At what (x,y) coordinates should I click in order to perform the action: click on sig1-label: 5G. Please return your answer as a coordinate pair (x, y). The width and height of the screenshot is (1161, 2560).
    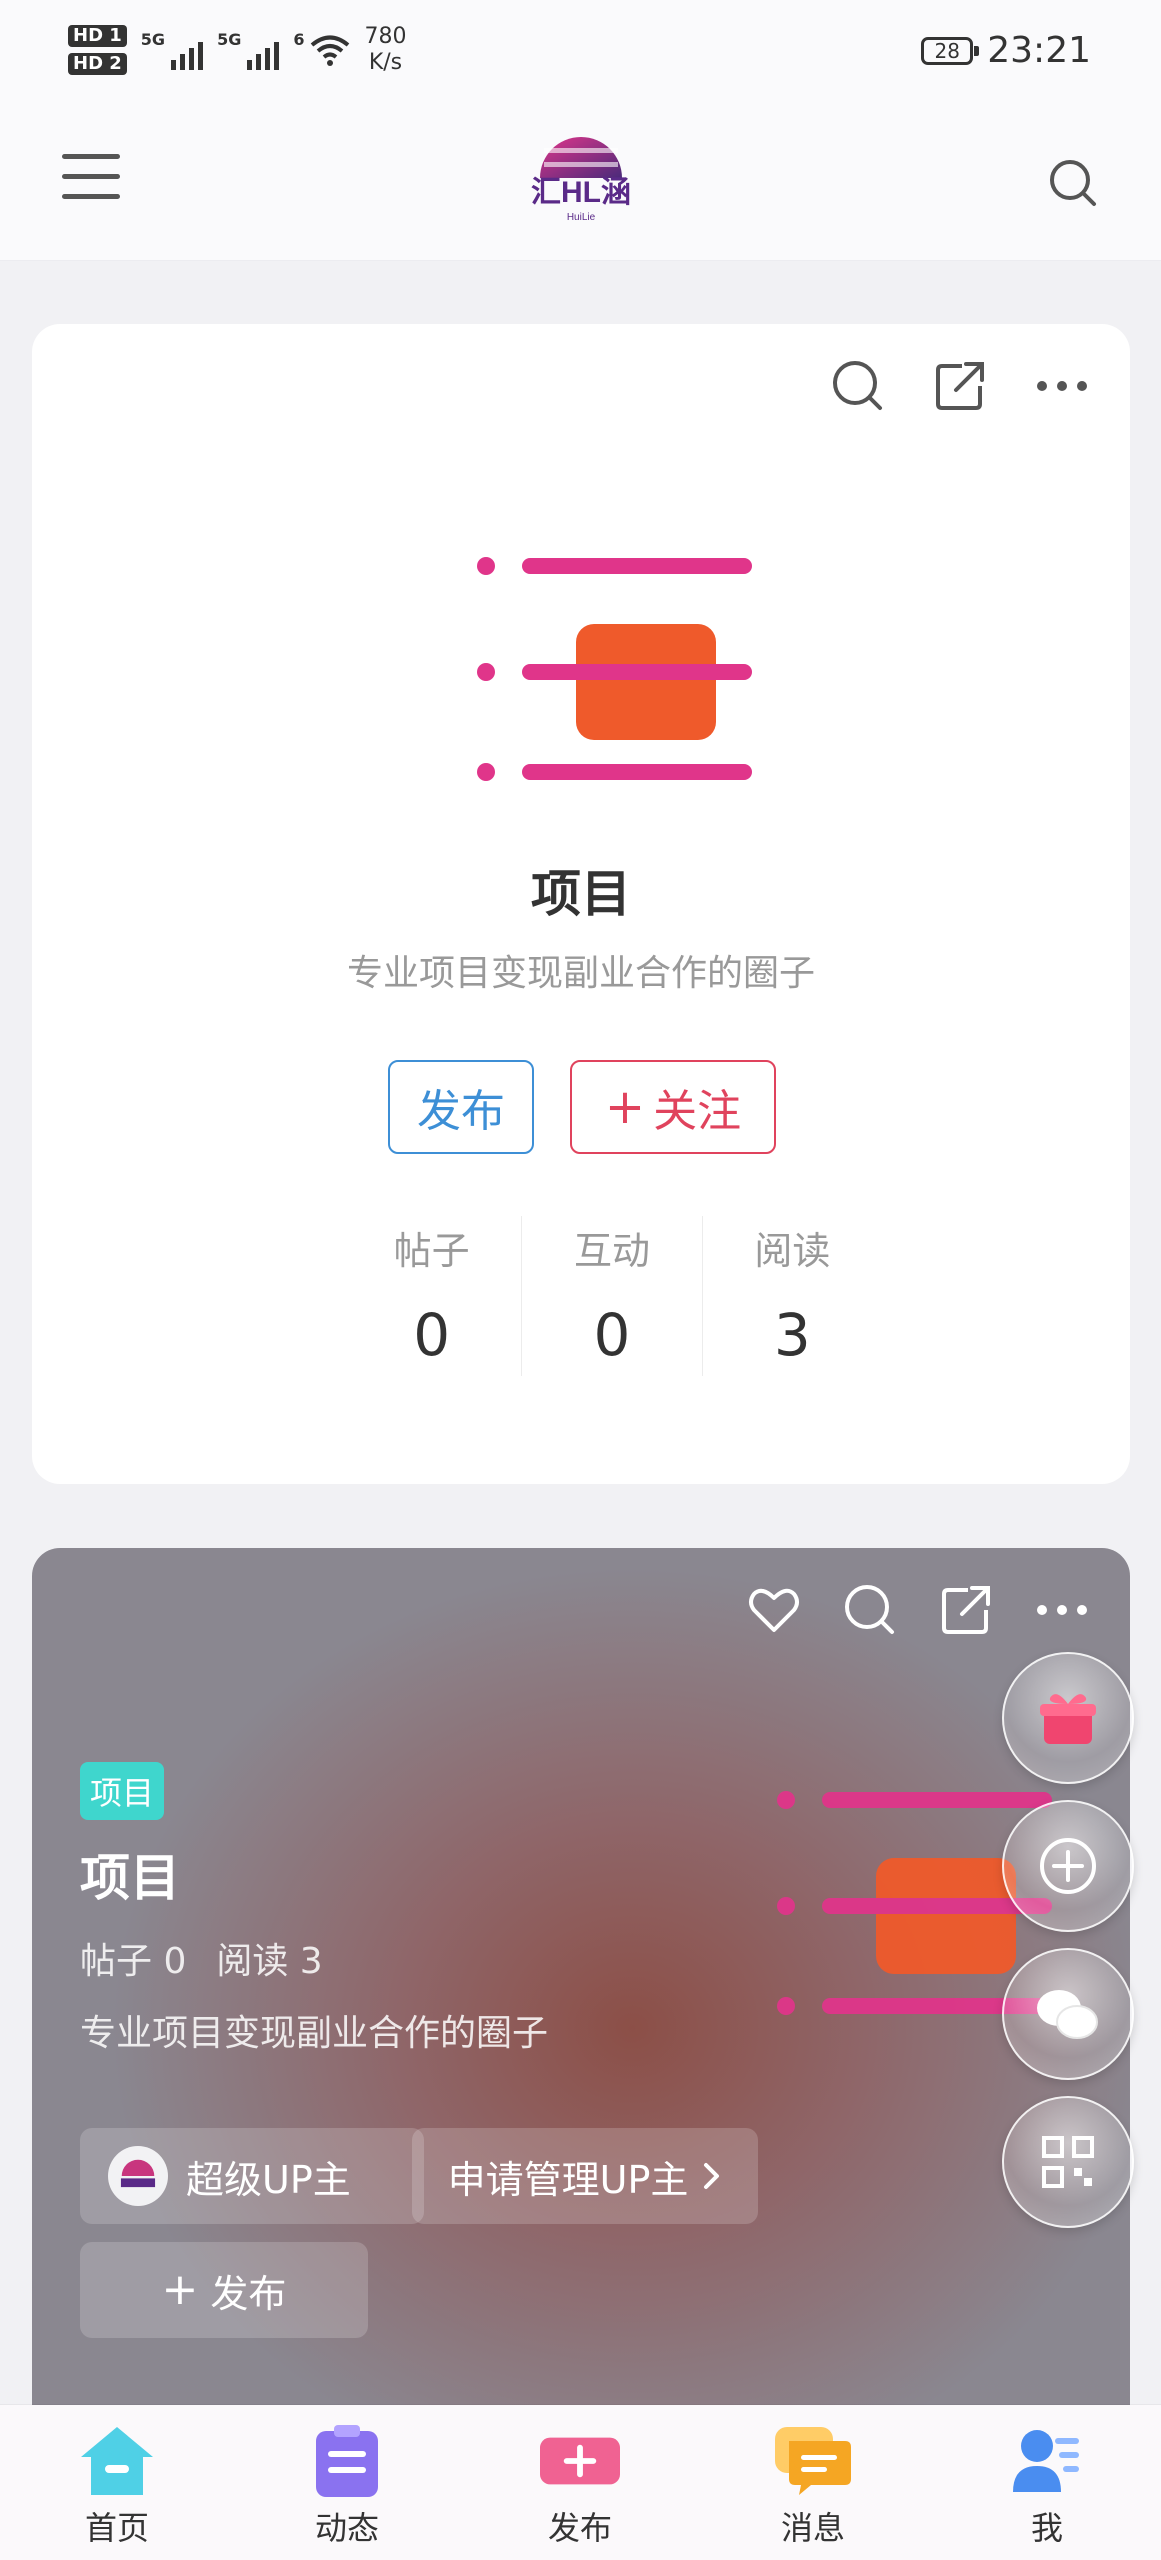
    Looking at the image, I should click on (153, 39).